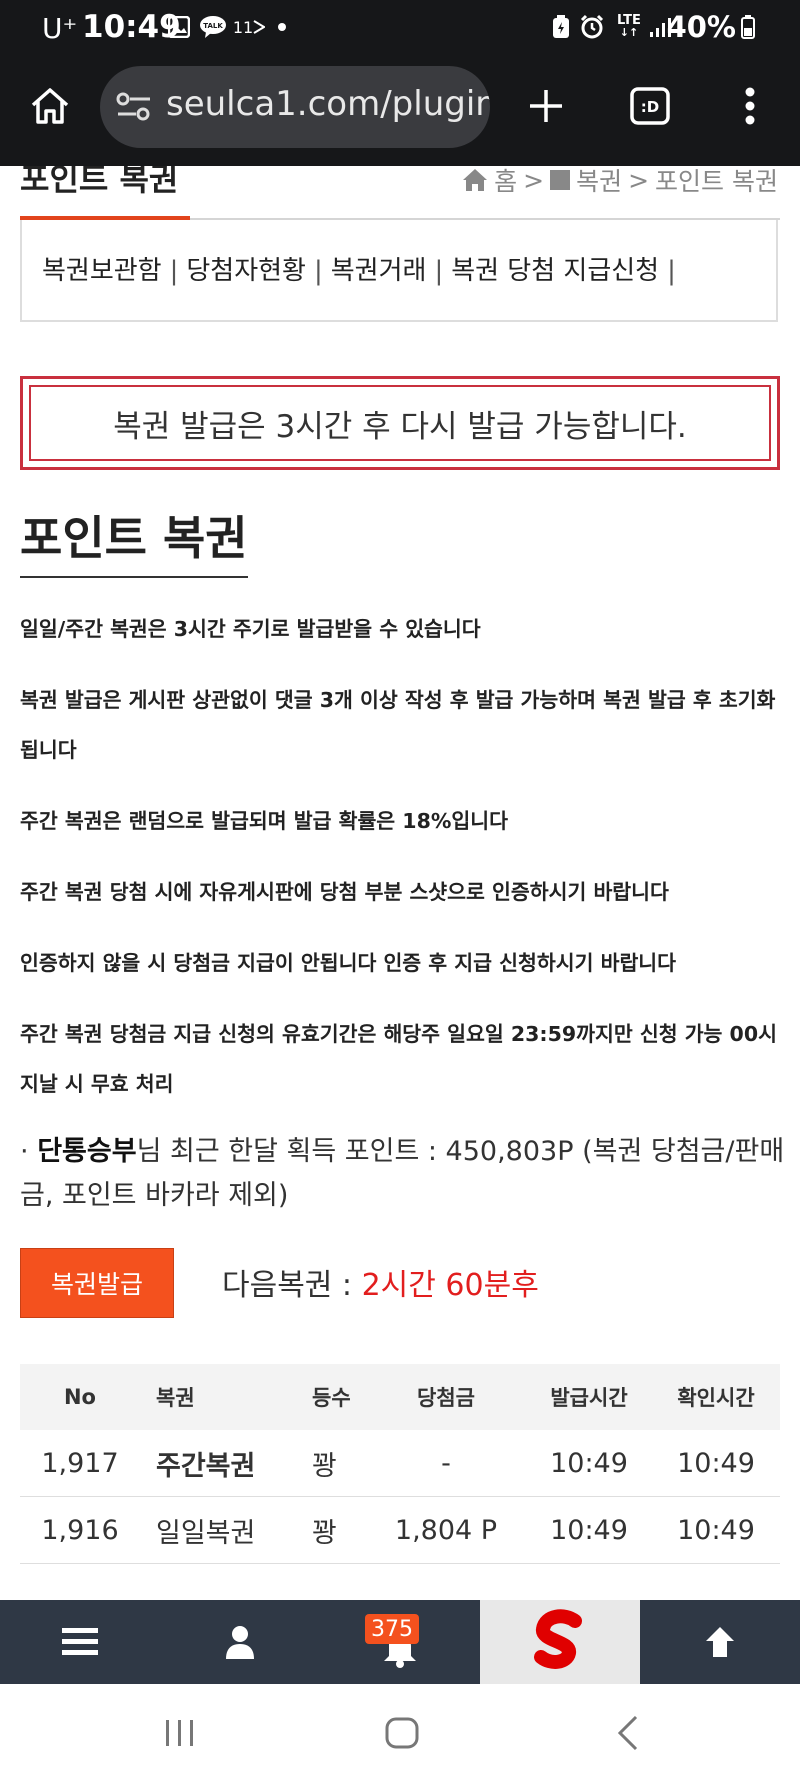  I want to click on table-row: 1,917 주간복권 꽝 - 10:49 10:49, so click(400, 1463).